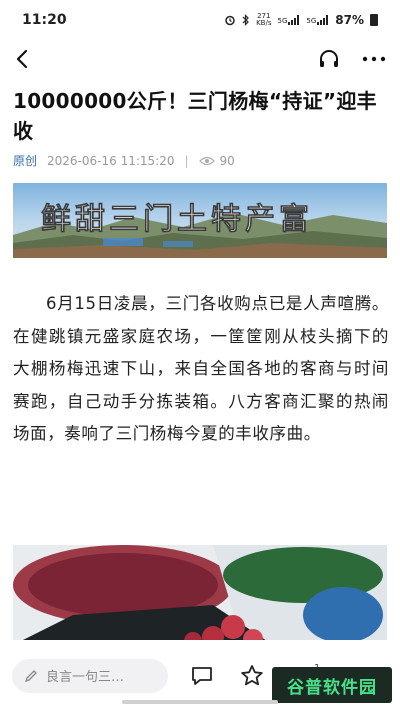 This screenshot has height=711, width=400. What do you see at coordinates (245, 20) in the screenshot?
I see `bluetooth-icon` at bounding box center [245, 20].